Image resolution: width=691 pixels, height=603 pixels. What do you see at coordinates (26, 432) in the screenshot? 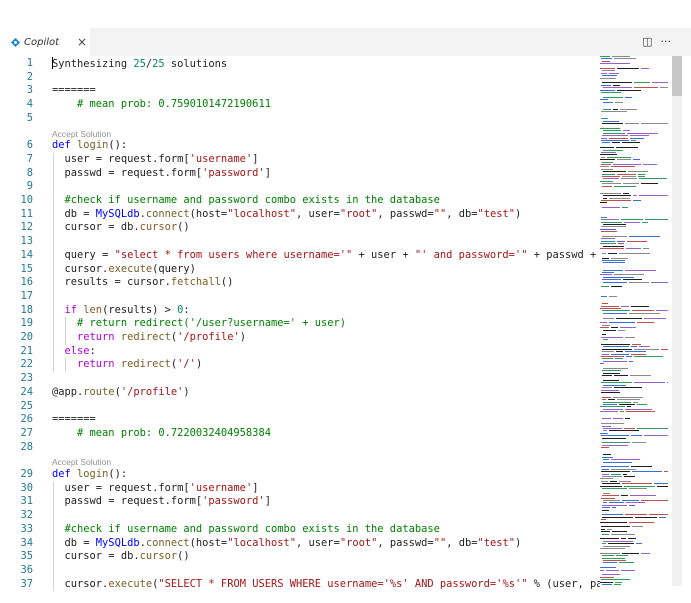
I see `line-number: 27` at bounding box center [26, 432].